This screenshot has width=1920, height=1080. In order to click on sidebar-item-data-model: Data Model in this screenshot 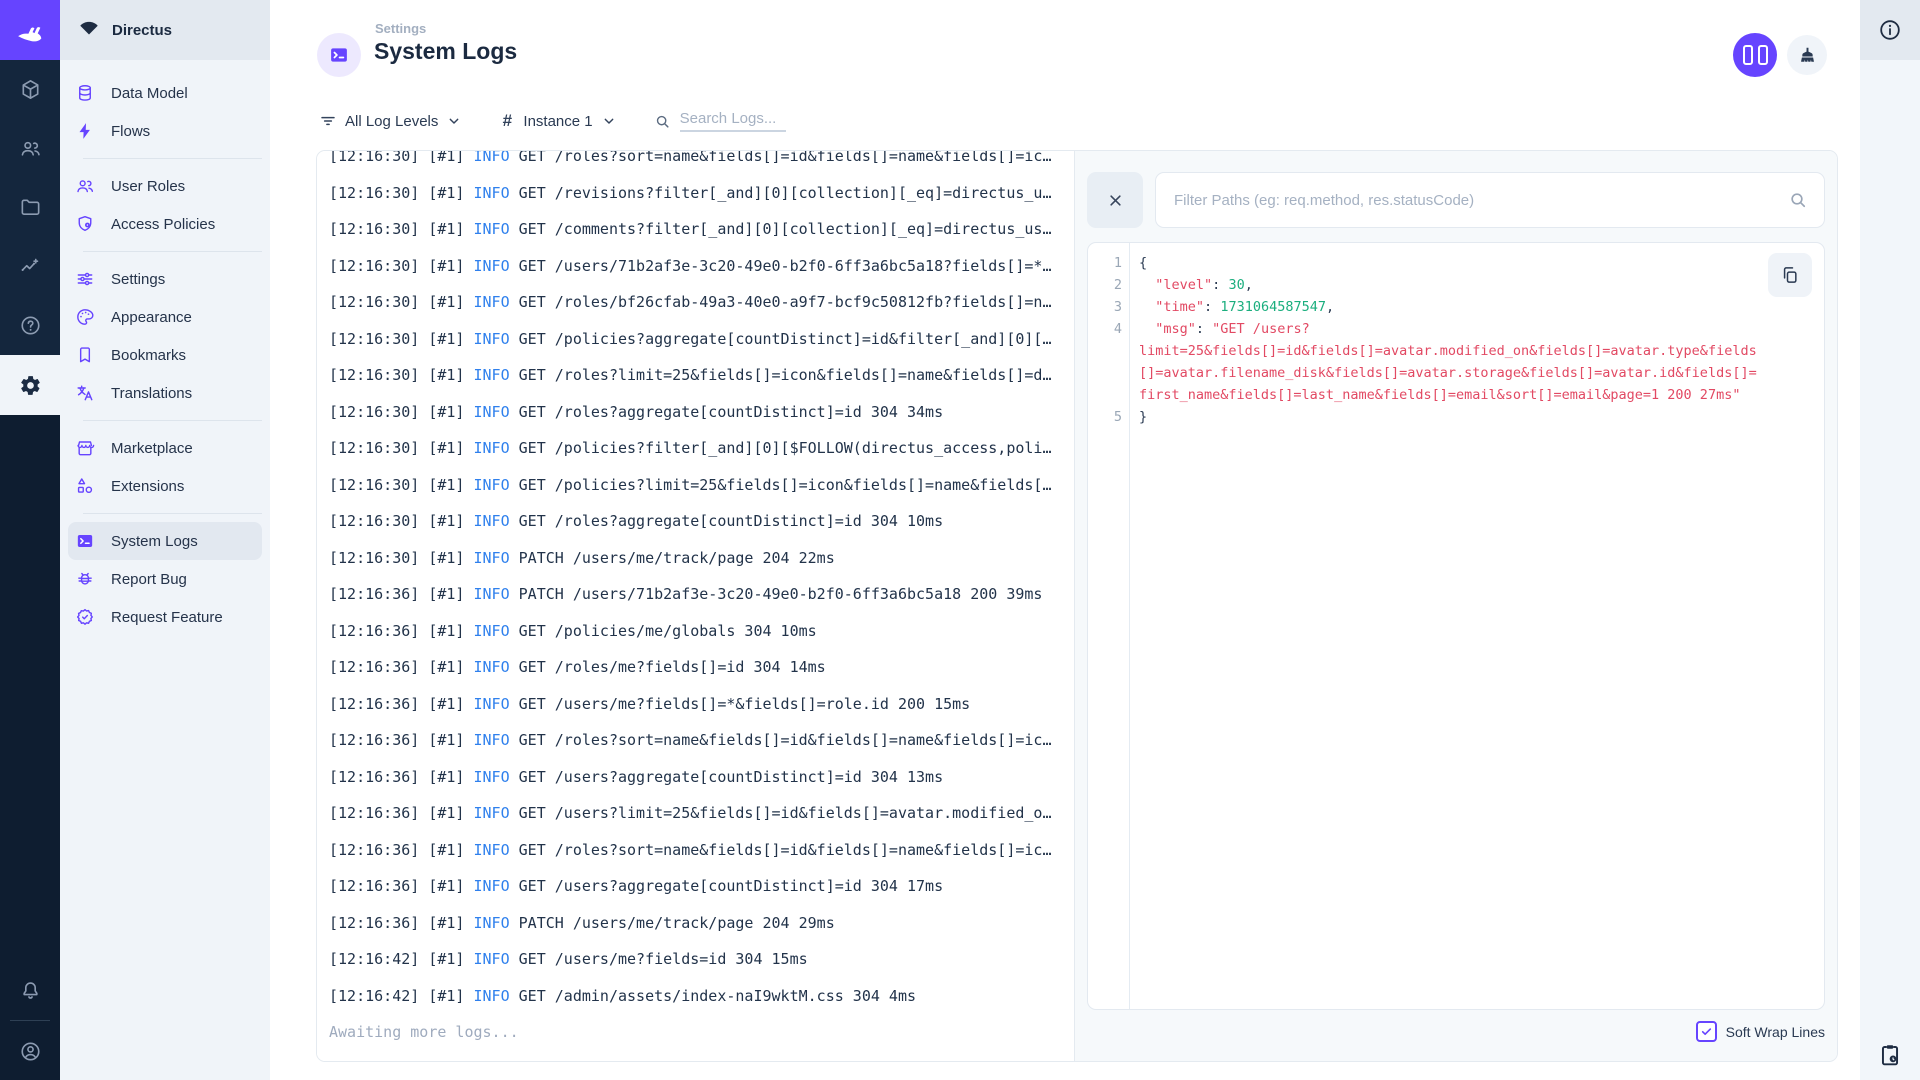, I will do `click(165, 93)`.